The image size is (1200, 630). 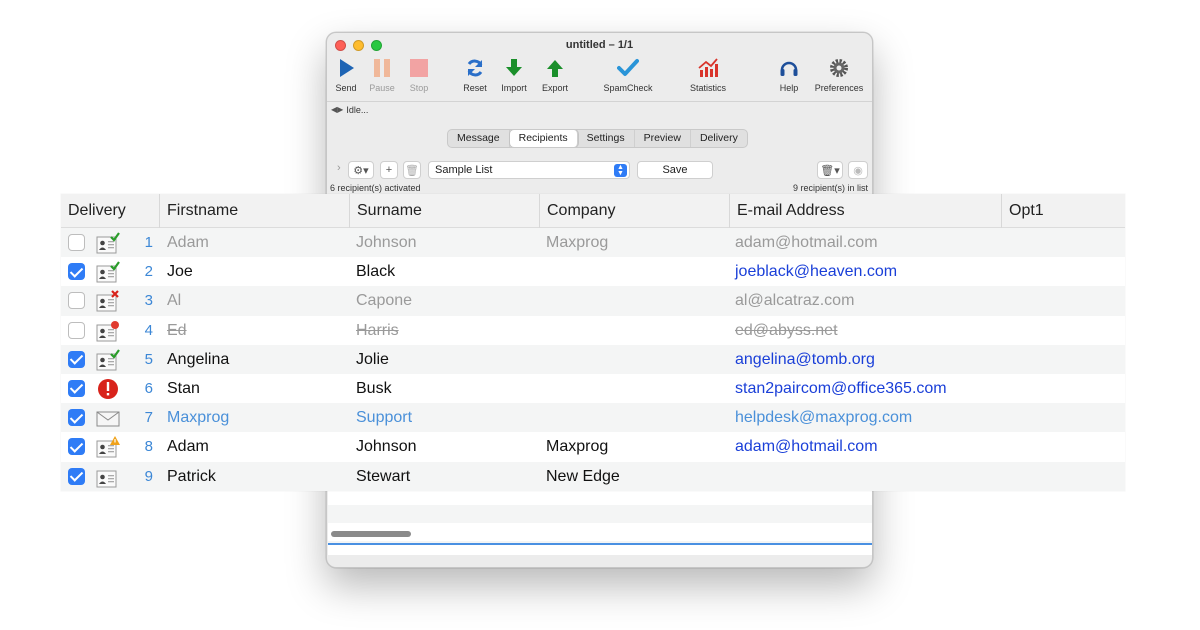 What do you see at coordinates (384, 418) in the screenshot?
I see `cell-surname: Support` at bounding box center [384, 418].